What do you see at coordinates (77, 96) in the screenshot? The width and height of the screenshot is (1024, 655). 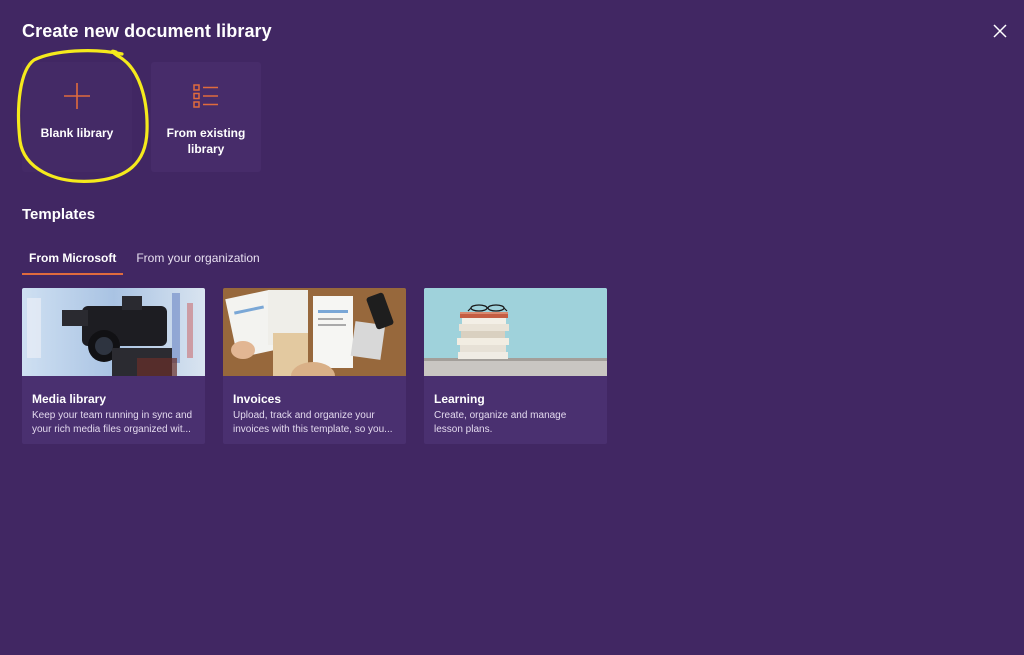 I see `plus-icon` at bounding box center [77, 96].